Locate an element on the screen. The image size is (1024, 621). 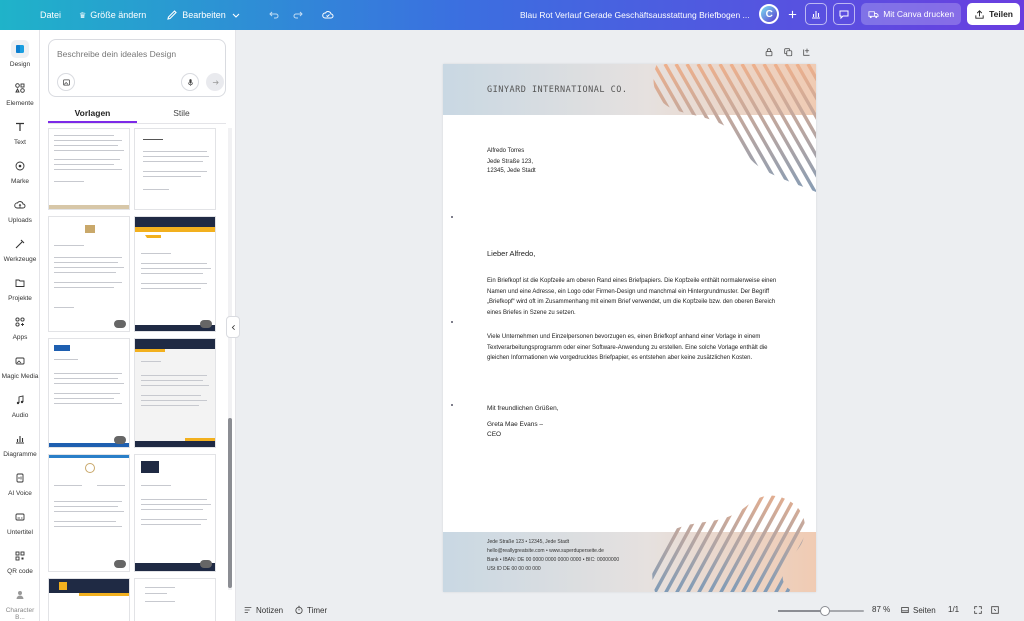
panel-tabs: Vorlagen Stile is located at coordinates (137, 115).